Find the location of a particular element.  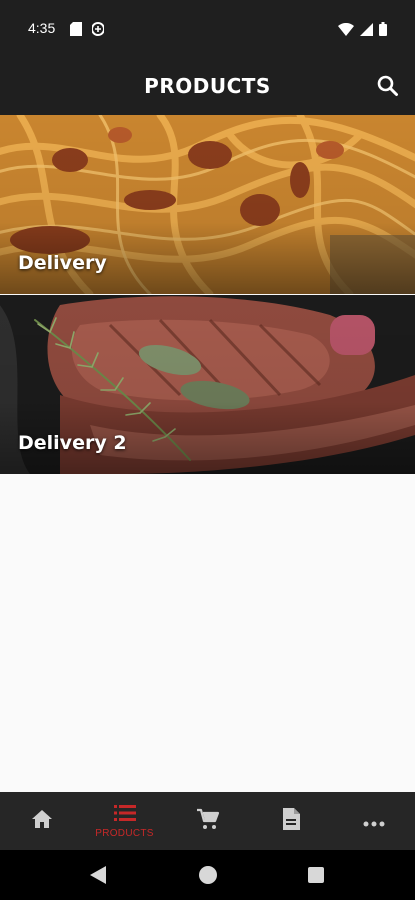

bottom-navigation: PRODUCTS is located at coordinates (207, 821).